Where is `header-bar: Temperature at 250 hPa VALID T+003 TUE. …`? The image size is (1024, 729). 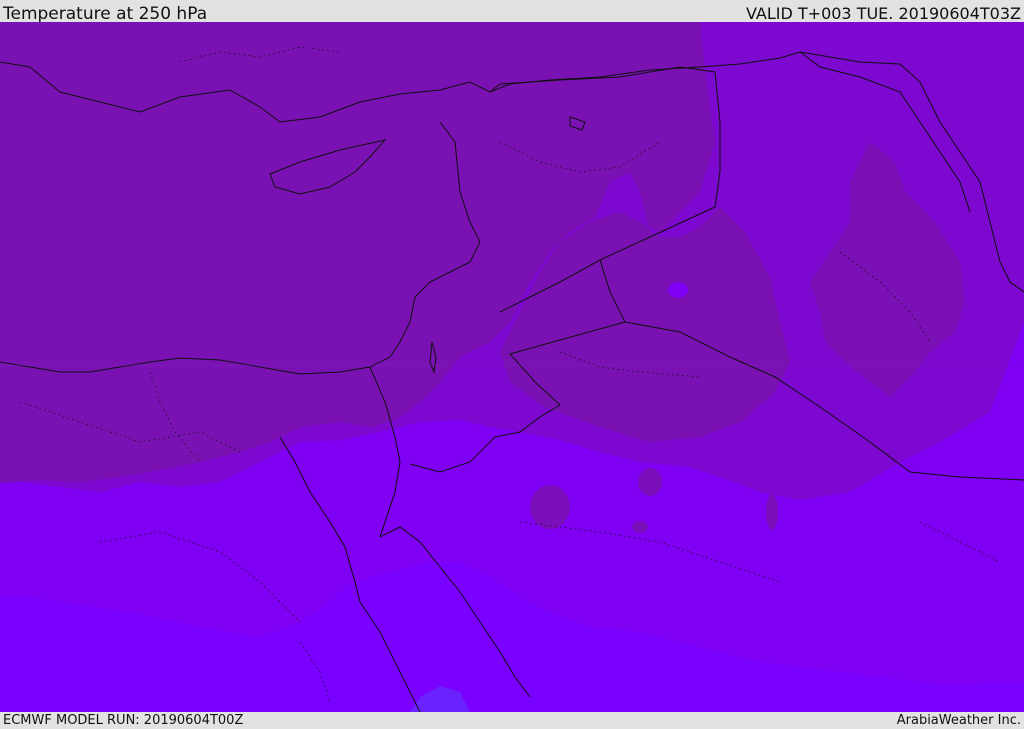
header-bar: Temperature at 250 hPa VALID T+003 TUE. … is located at coordinates (512, 12).